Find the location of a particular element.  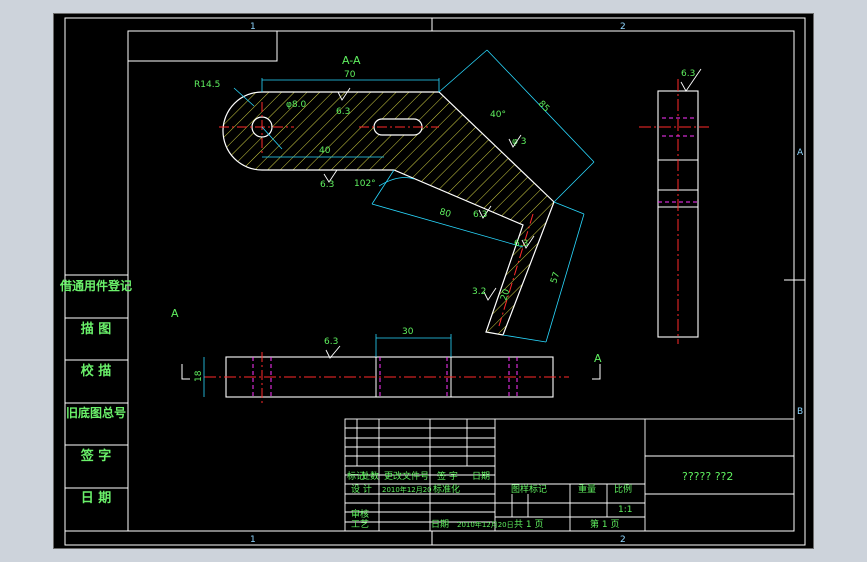

tb-date-value: 2010年12月20日 is located at coordinates (485, 524).